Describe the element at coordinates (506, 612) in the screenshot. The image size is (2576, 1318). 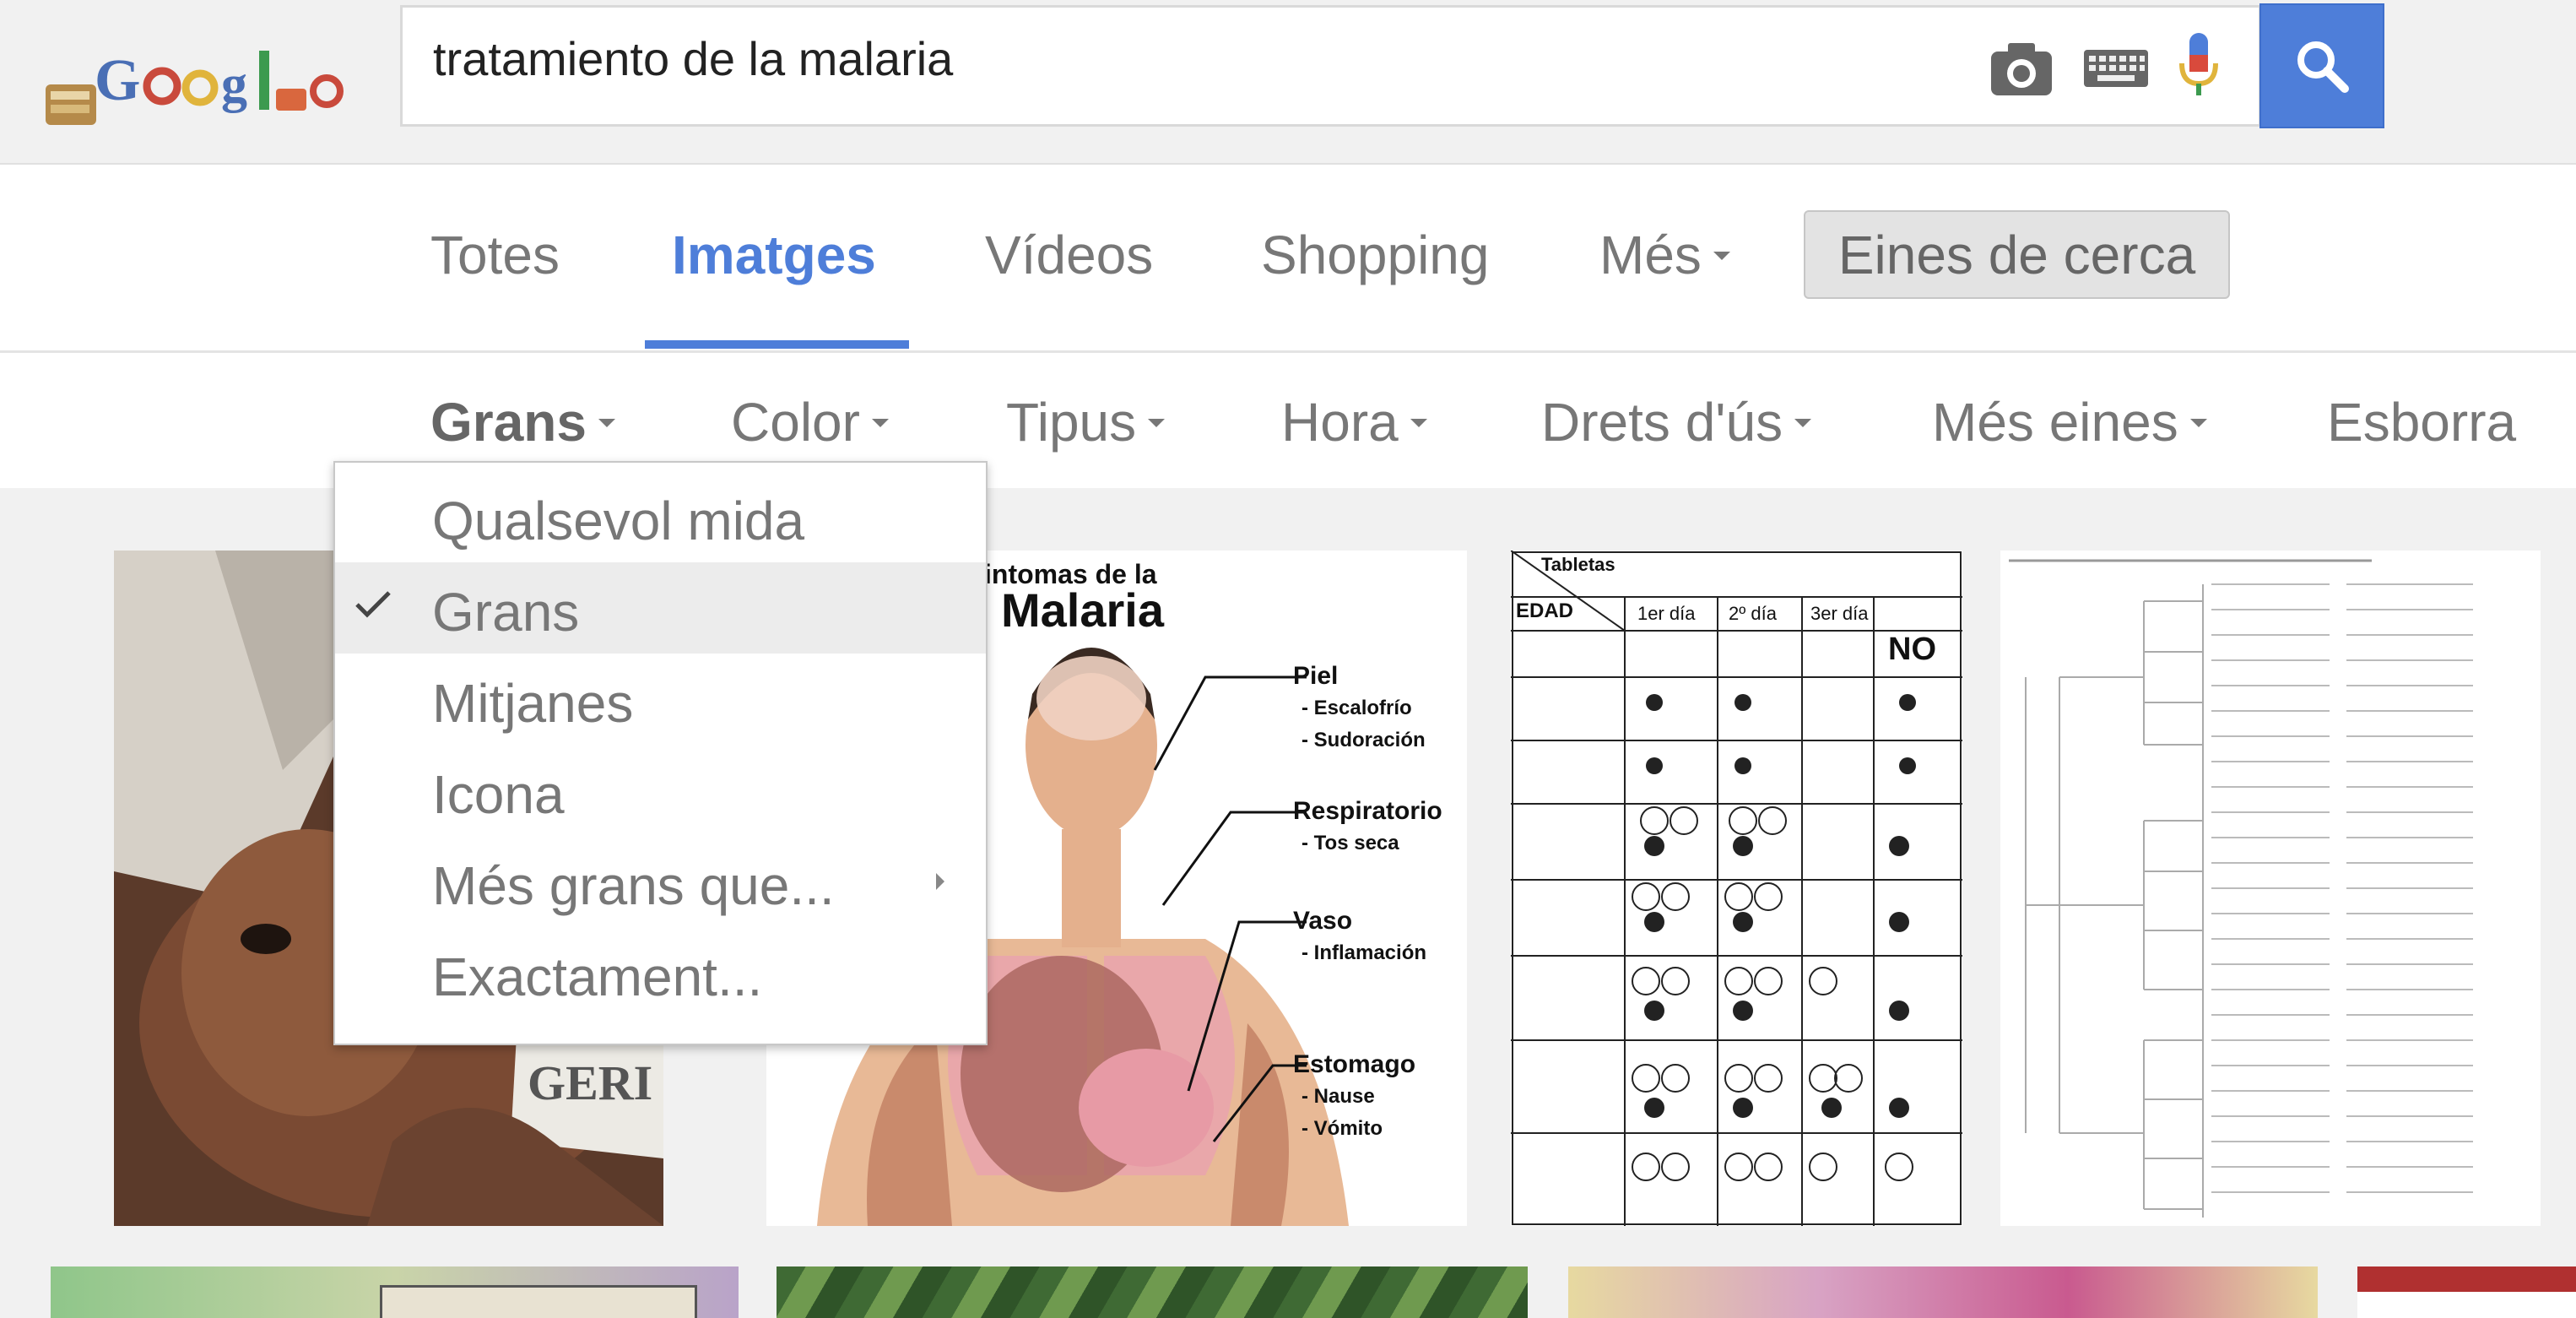
I see `menu-item-label: Grans` at that location.